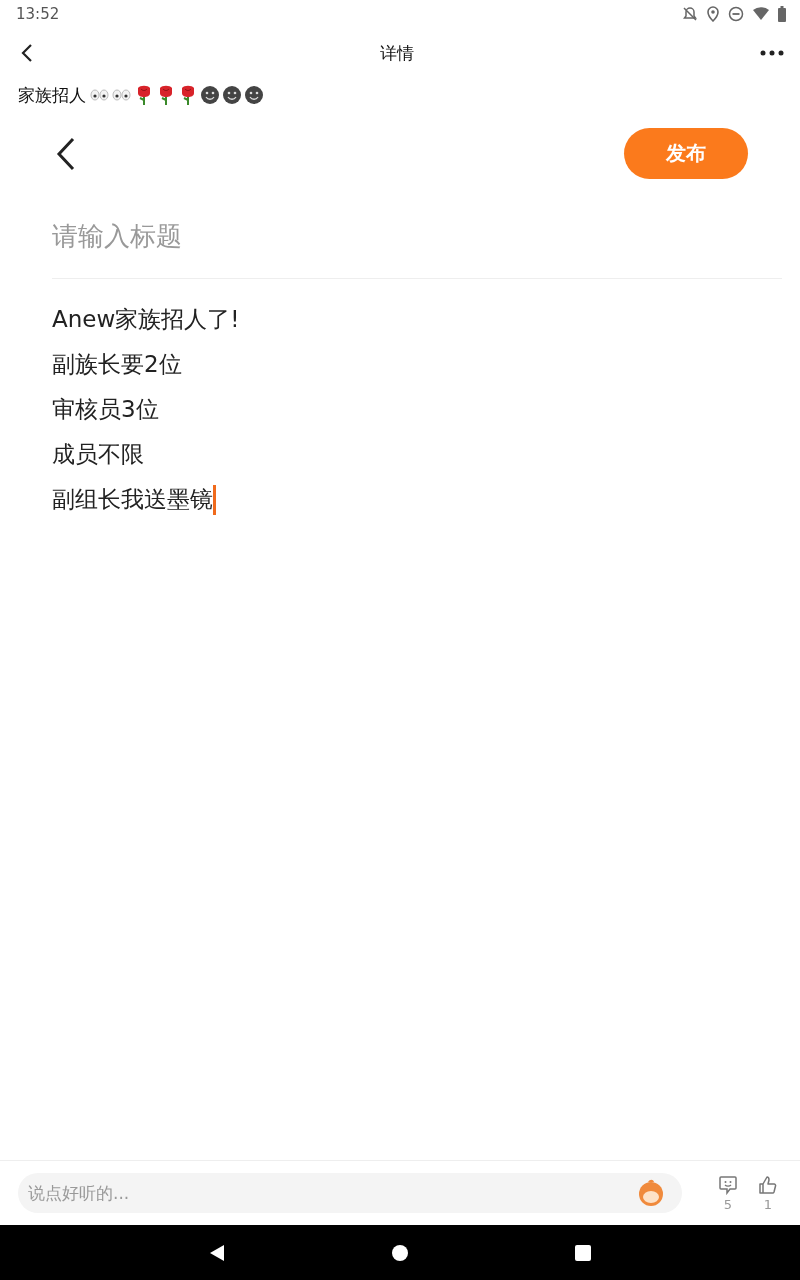 The image size is (800, 1280). I want to click on home-icon, so click(400, 1252).